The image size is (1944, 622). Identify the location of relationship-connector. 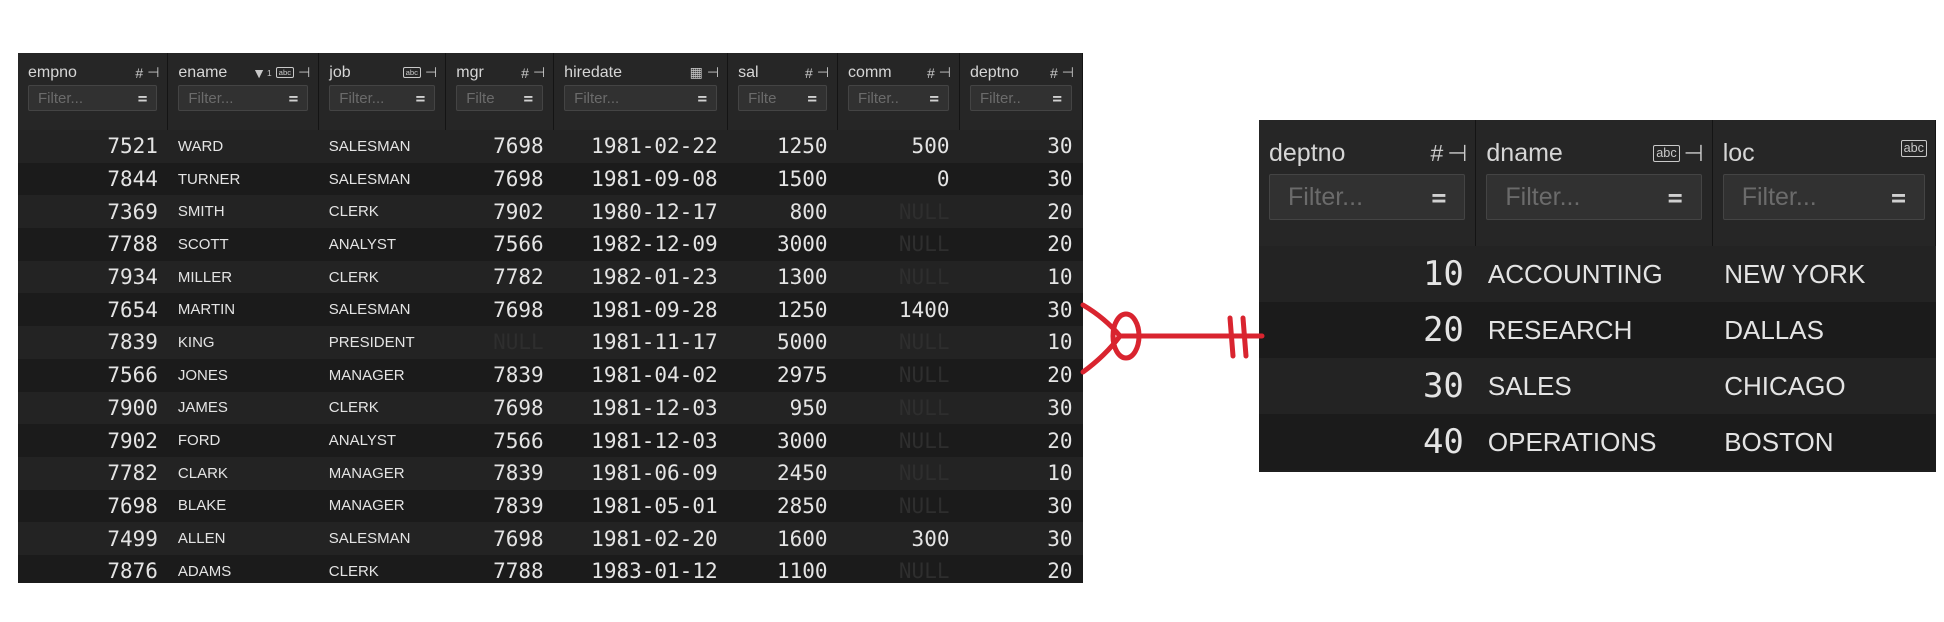
(1172, 338).